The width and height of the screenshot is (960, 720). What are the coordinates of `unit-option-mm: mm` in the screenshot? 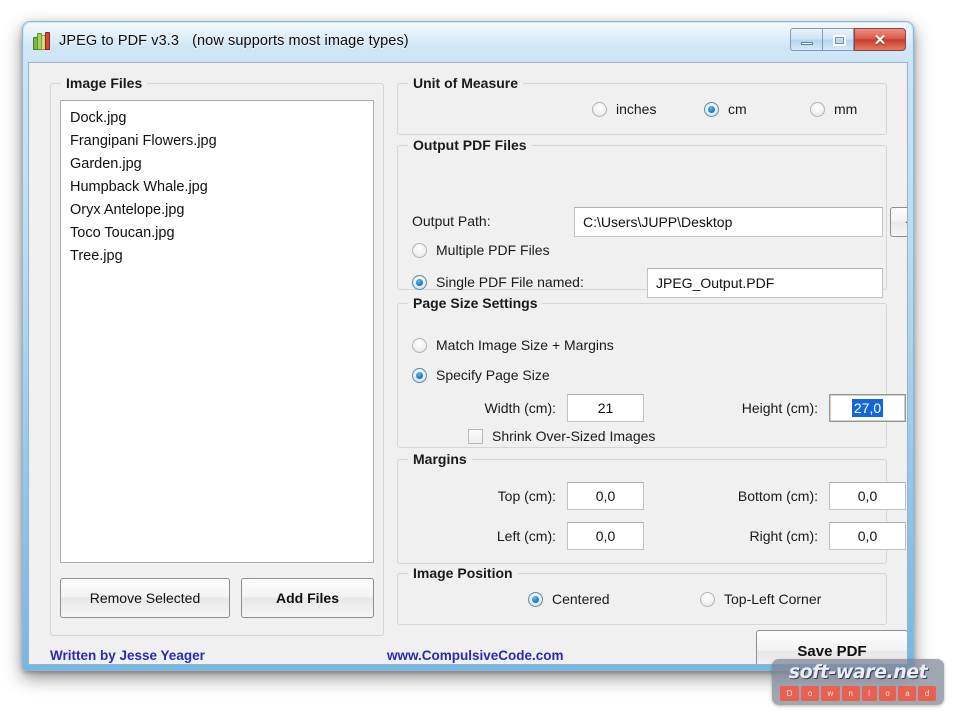 It's located at (833, 109).